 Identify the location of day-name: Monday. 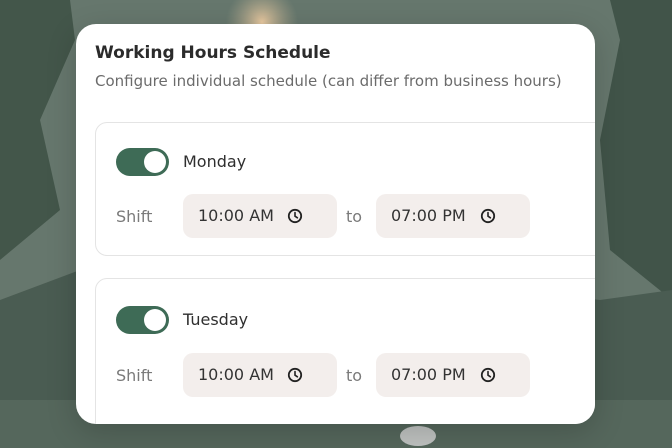
(215, 161).